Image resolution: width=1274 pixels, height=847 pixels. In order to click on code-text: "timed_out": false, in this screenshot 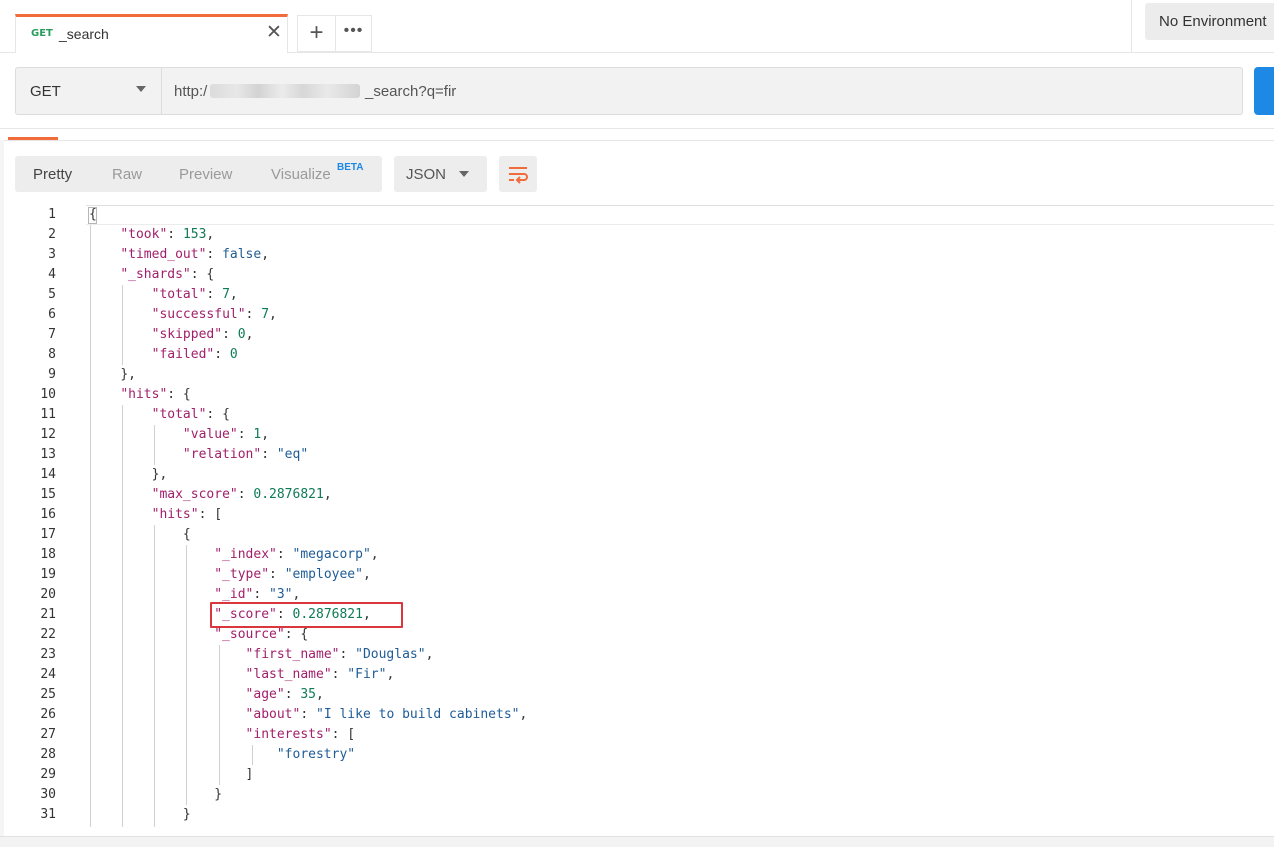, I will do `click(195, 254)`.